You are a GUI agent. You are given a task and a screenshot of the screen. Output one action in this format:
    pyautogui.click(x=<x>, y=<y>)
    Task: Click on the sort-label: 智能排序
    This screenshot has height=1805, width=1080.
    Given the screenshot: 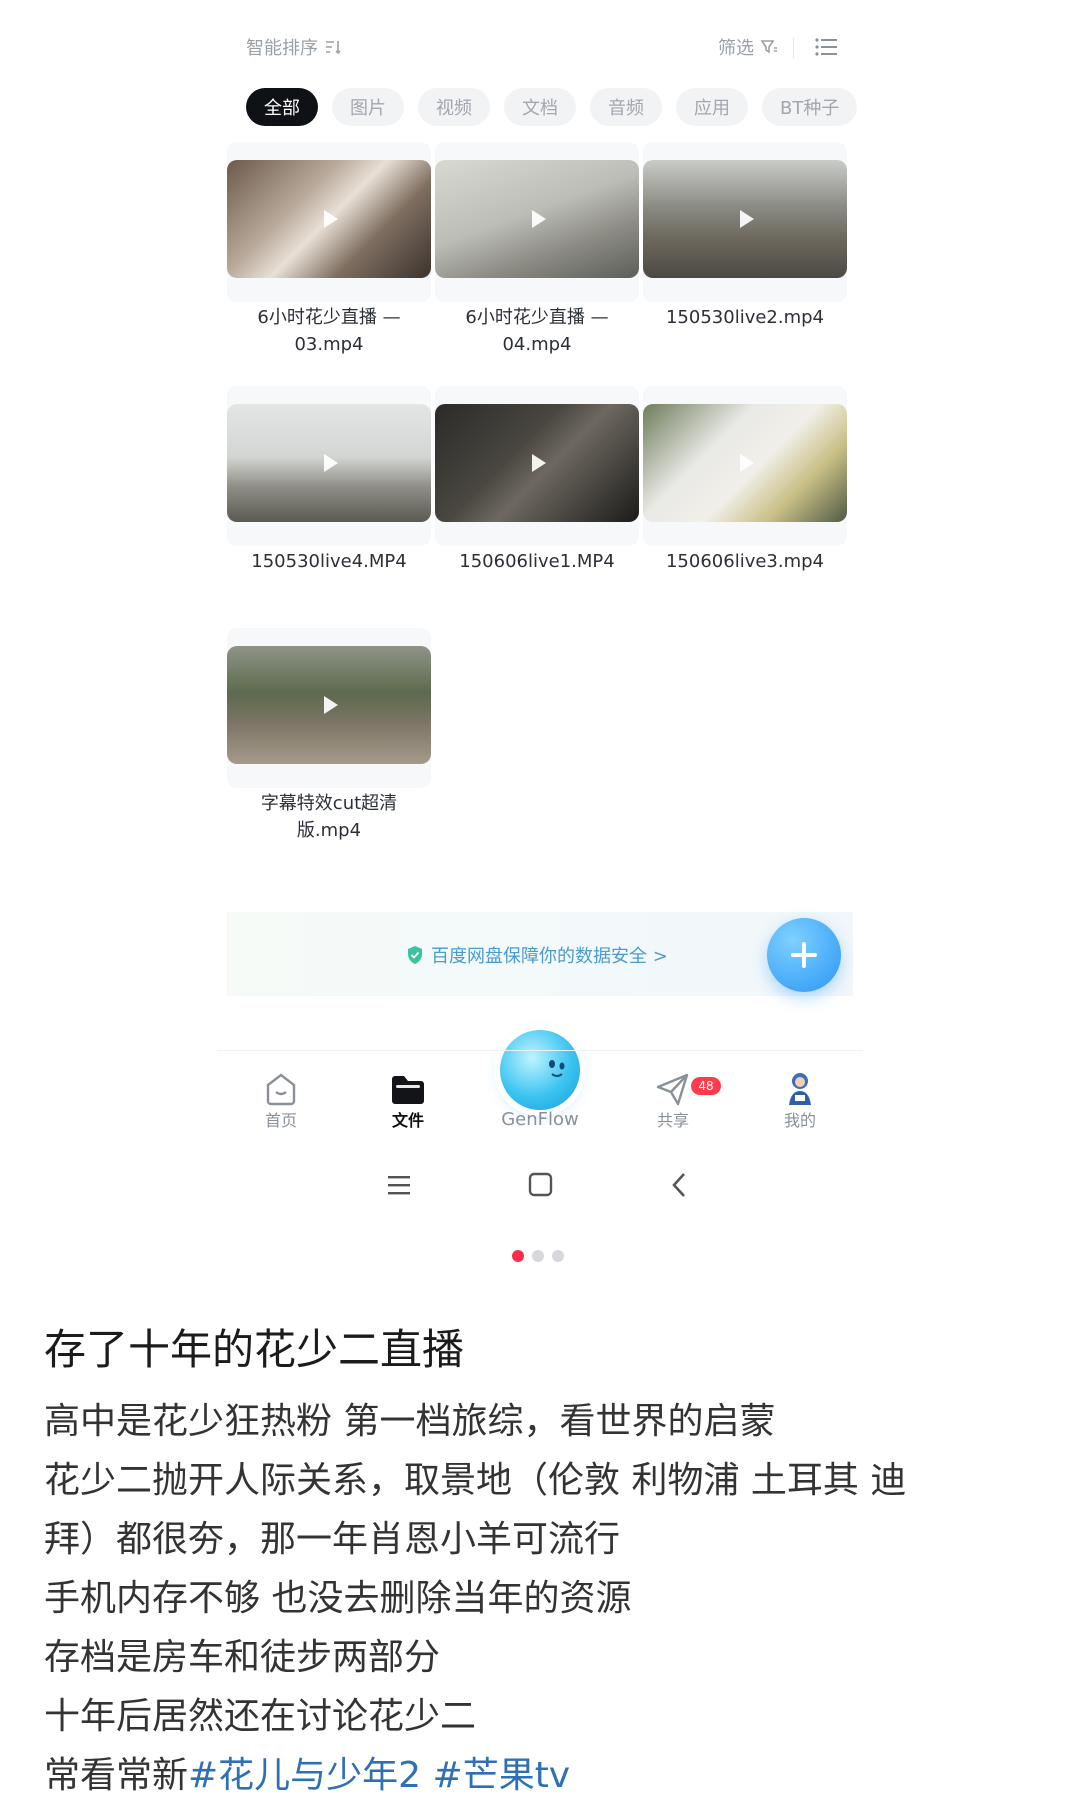 What is the action you would take?
    pyautogui.click(x=282, y=48)
    